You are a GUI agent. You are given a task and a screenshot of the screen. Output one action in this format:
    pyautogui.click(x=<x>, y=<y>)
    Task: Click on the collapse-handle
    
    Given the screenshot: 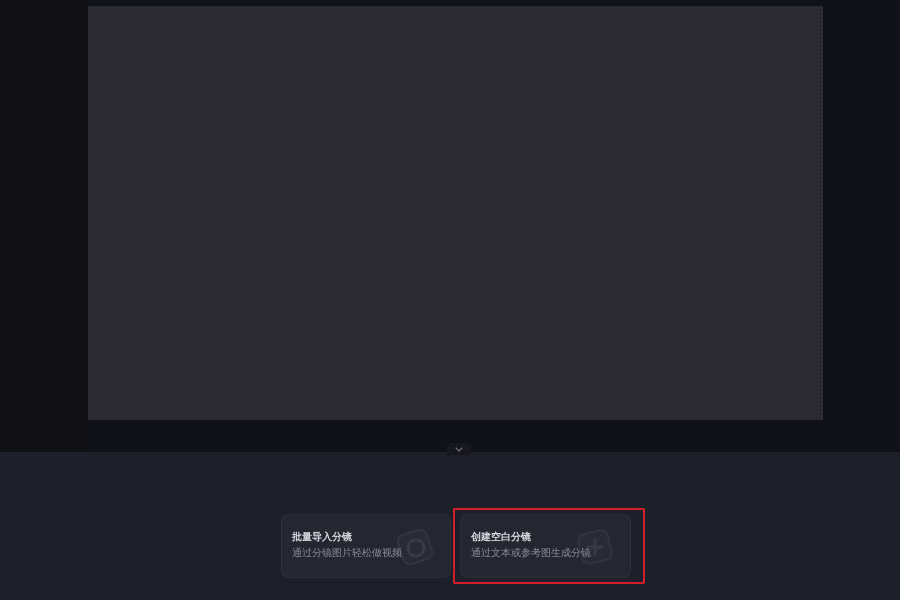 What is the action you would take?
    pyautogui.click(x=459, y=449)
    